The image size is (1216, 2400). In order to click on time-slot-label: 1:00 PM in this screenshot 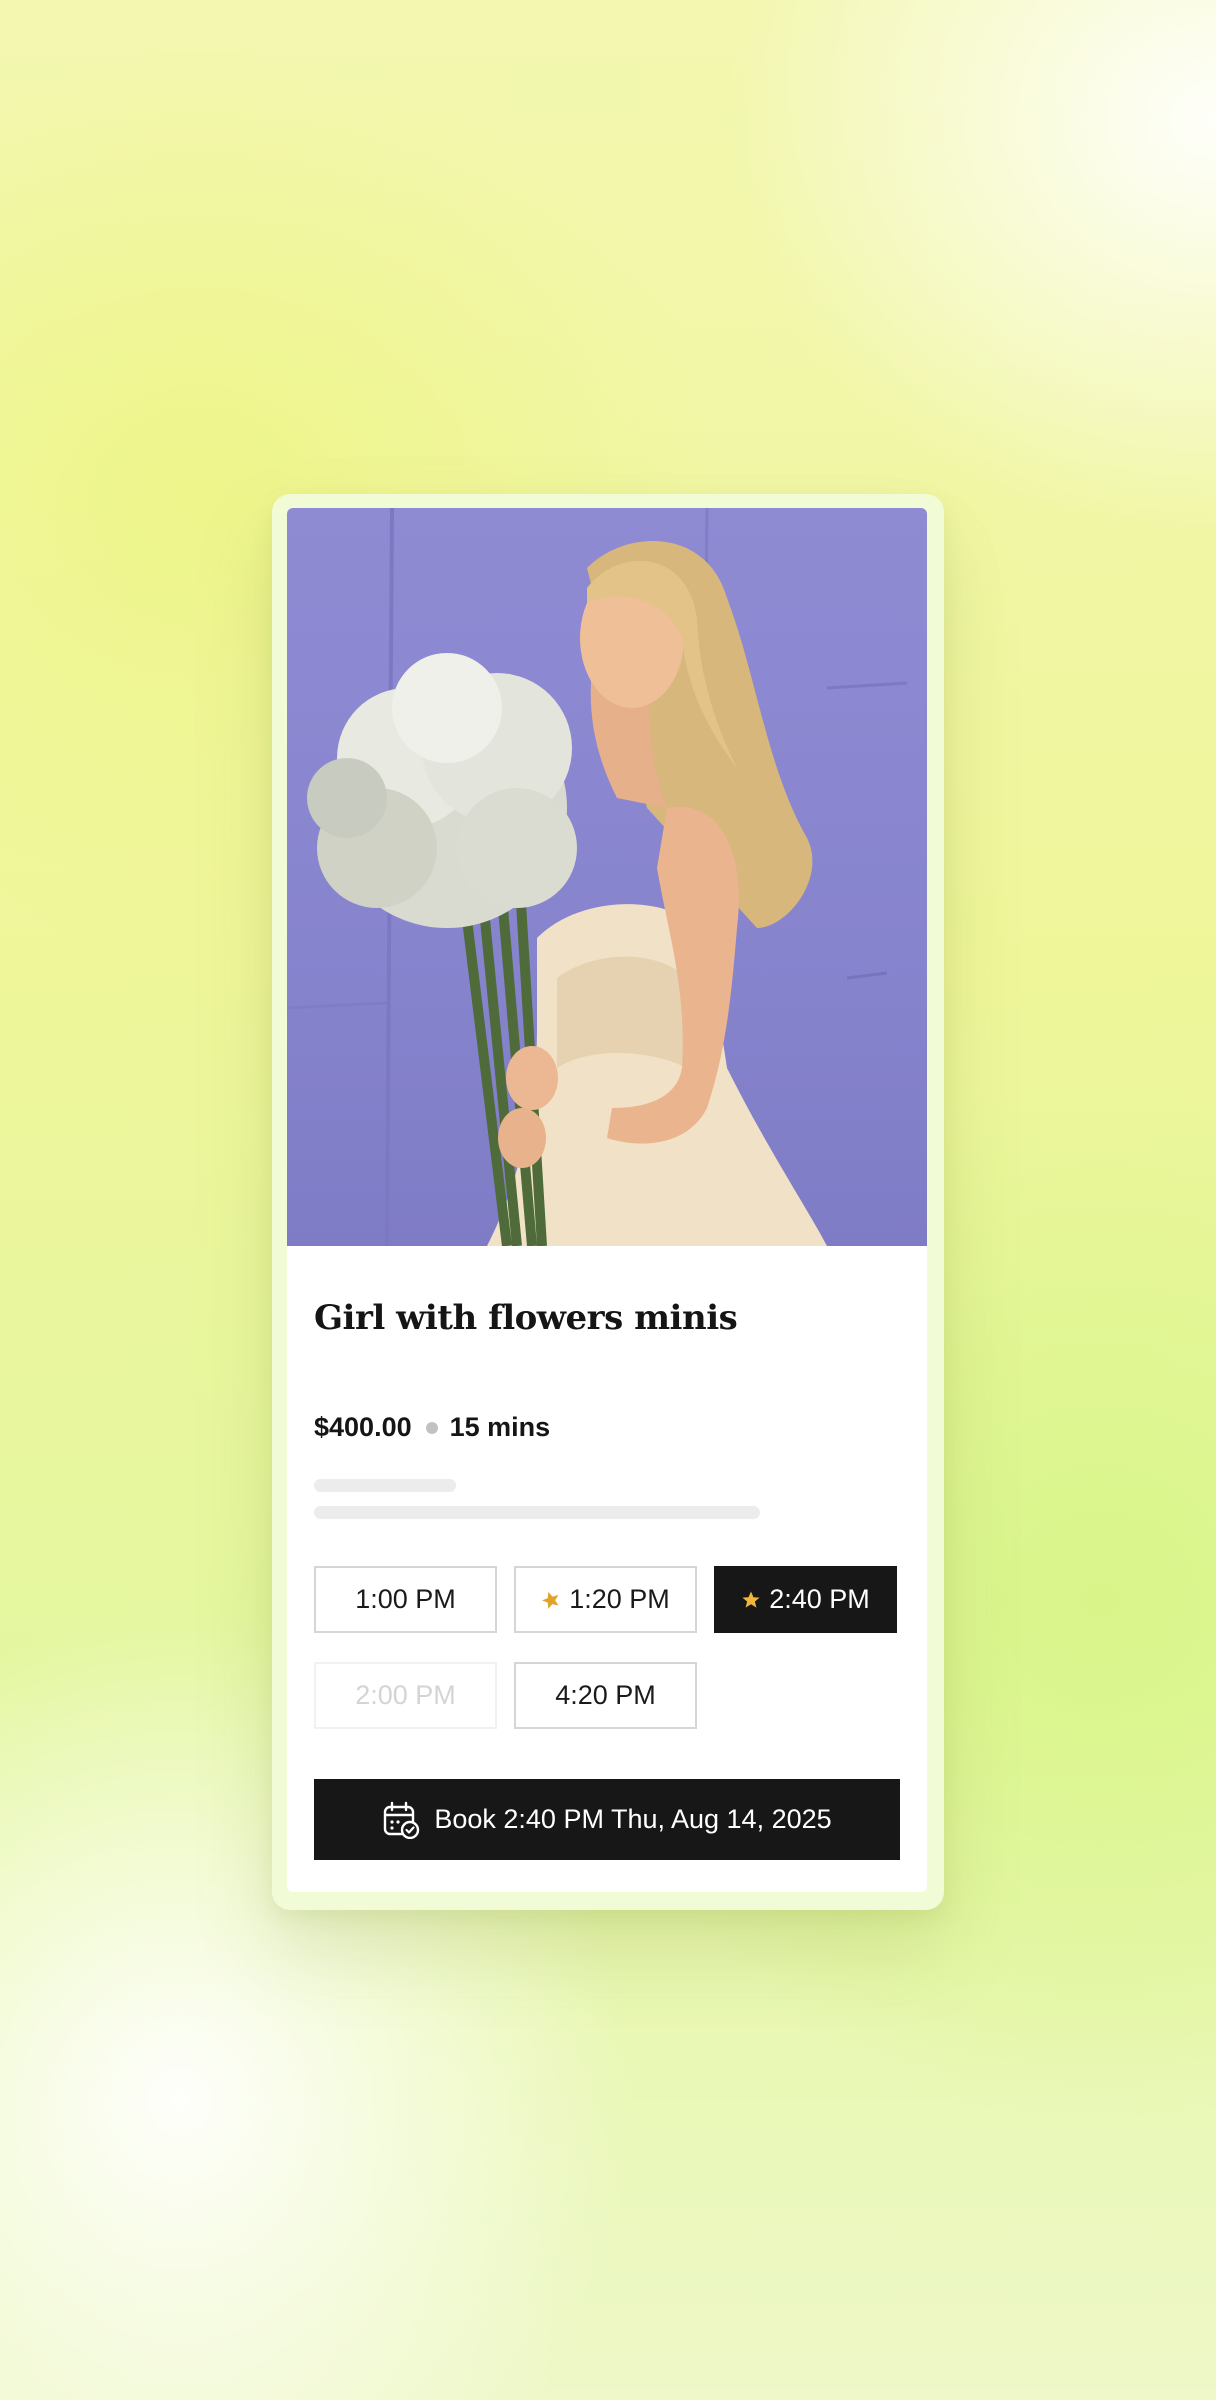, I will do `click(405, 1599)`.